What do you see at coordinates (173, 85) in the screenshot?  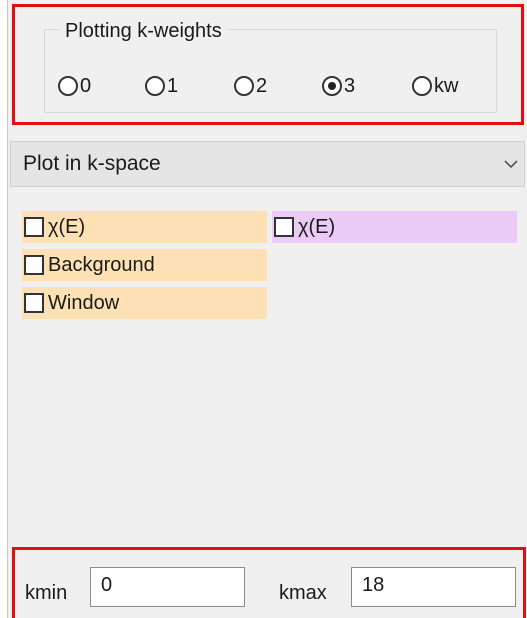 I see `radio-label: 1` at bounding box center [173, 85].